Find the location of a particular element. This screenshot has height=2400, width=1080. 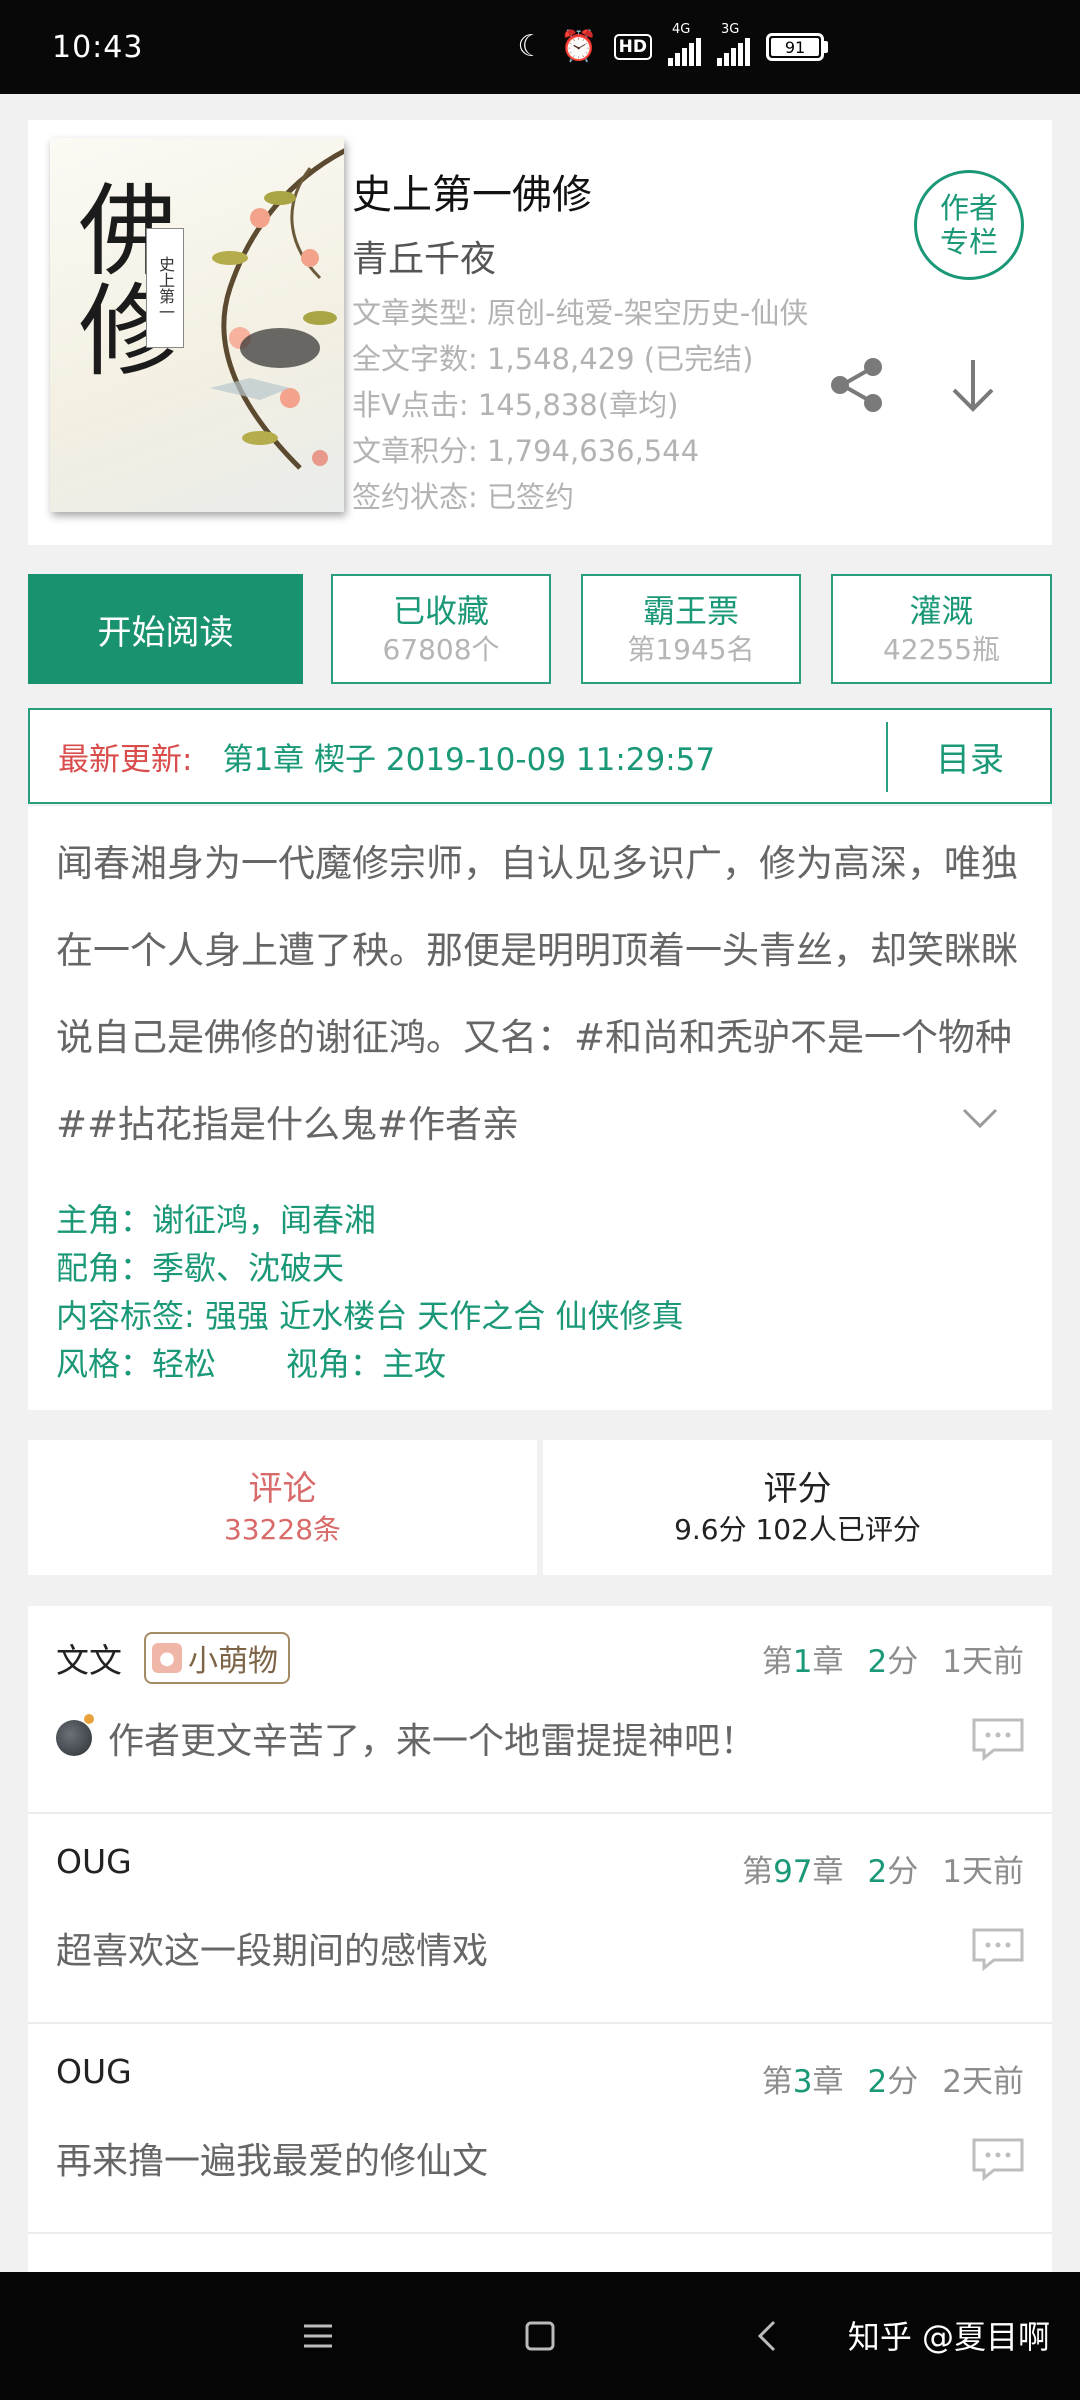

comment-body: 再来撸一遍我最爱的修仙文 is located at coordinates (272, 2158).